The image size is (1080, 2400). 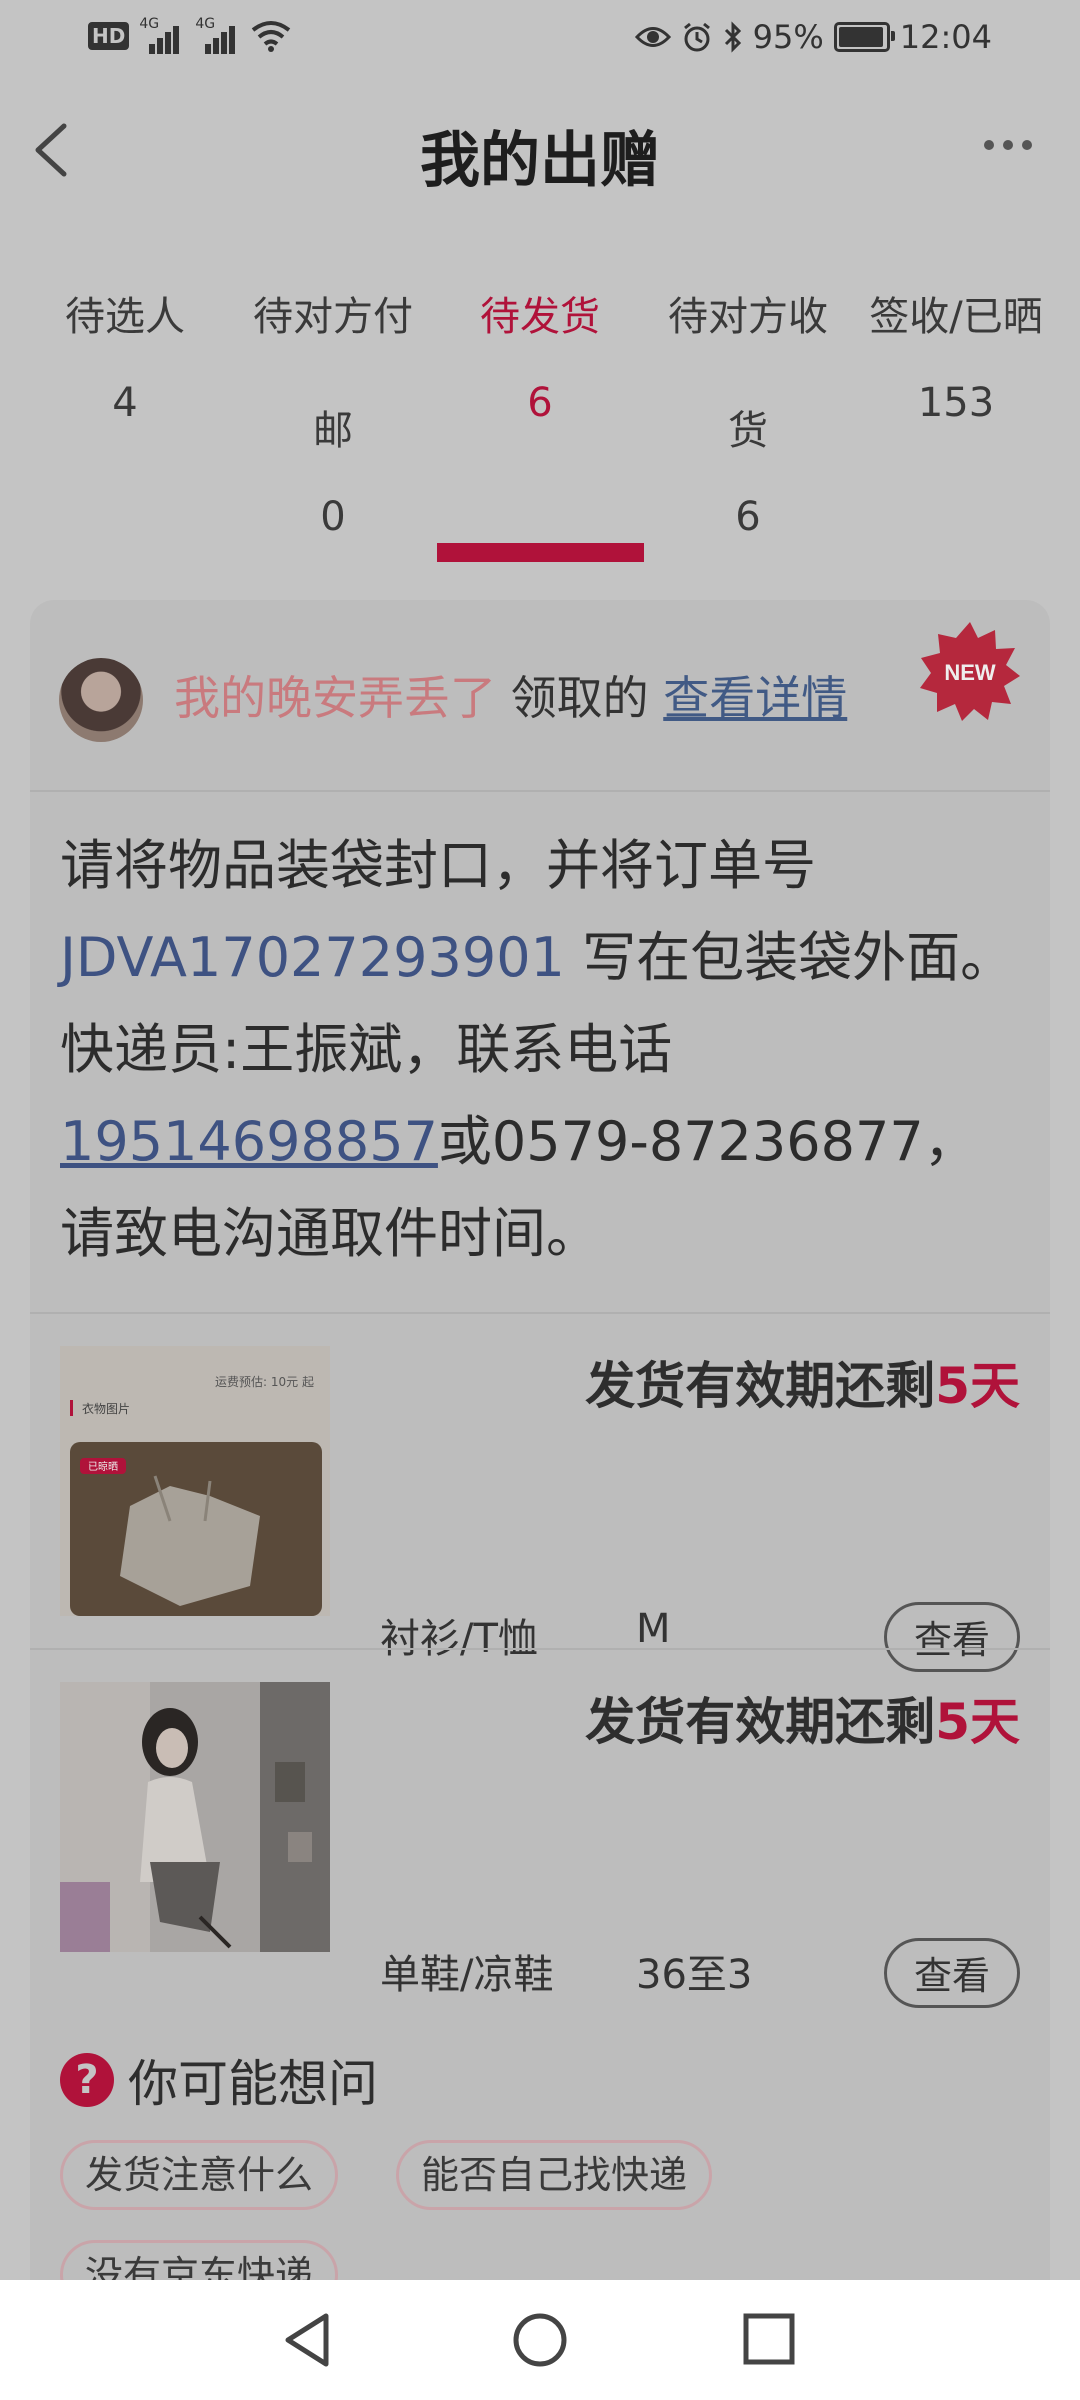 What do you see at coordinates (467, 1975) in the screenshot?
I see `item-category: 单鞋/凉鞋` at bounding box center [467, 1975].